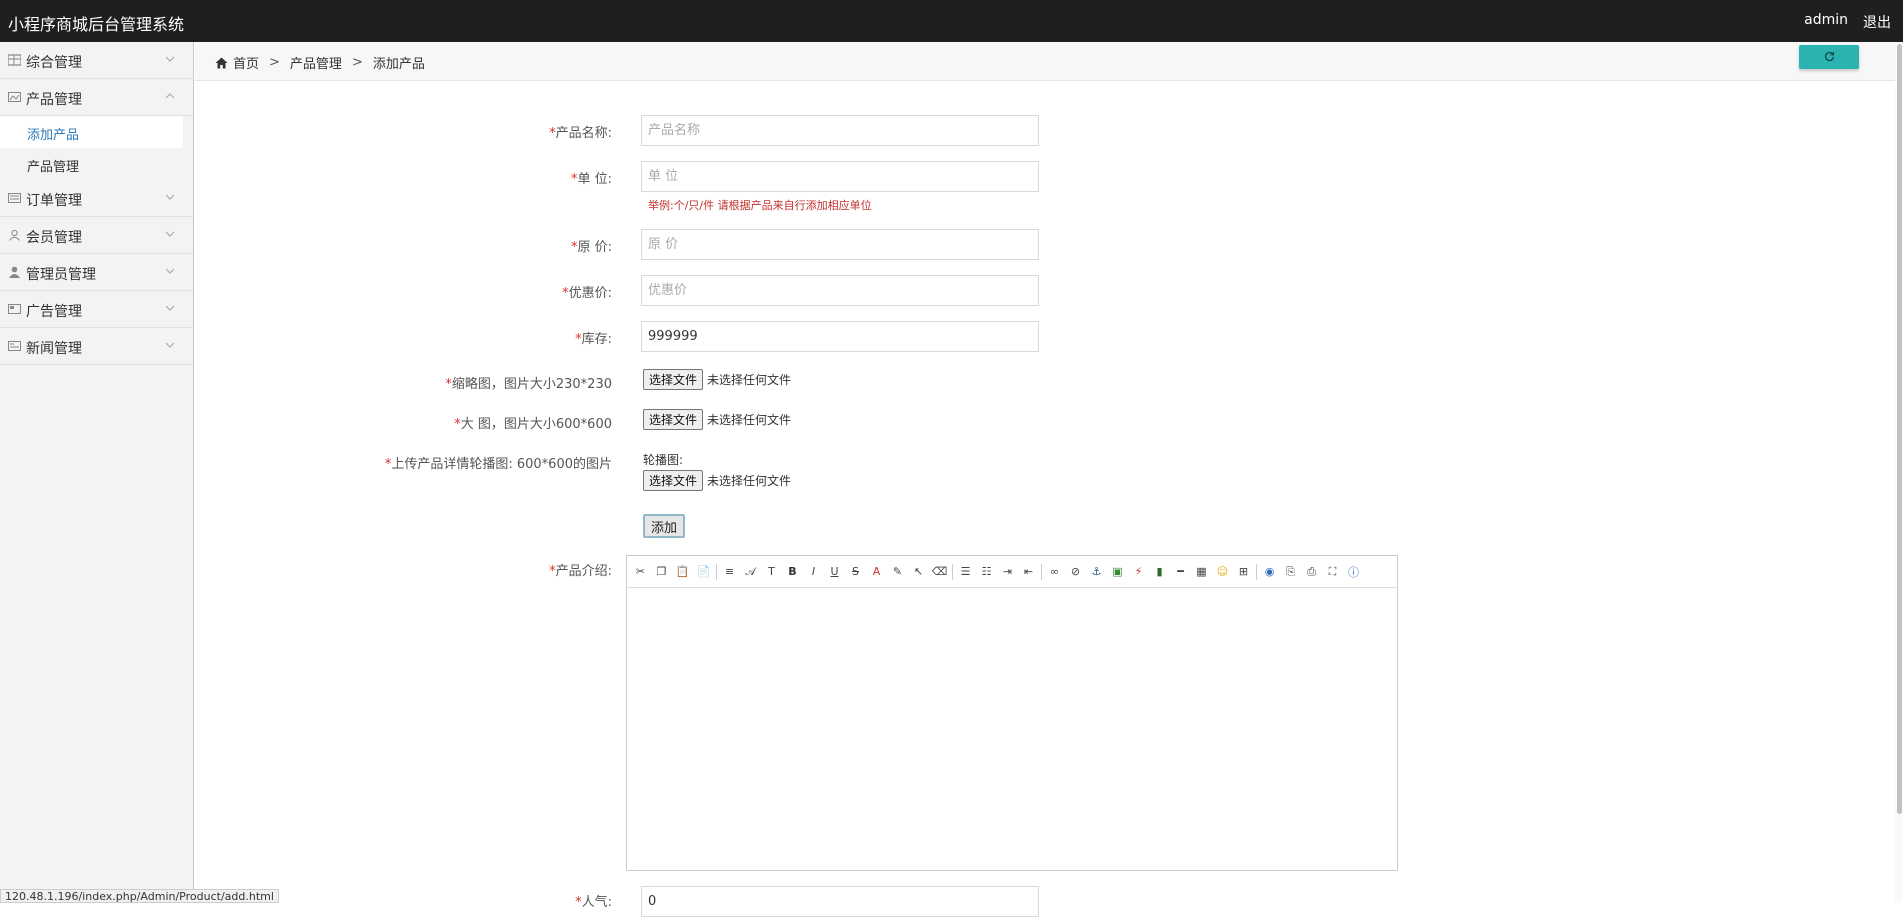 This screenshot has height=917, width=1903. What do you see at coordinates (54, 312) in the screenshot?
I see `sidebar-group-label: 广告管理` at bounding box center [54, 312].